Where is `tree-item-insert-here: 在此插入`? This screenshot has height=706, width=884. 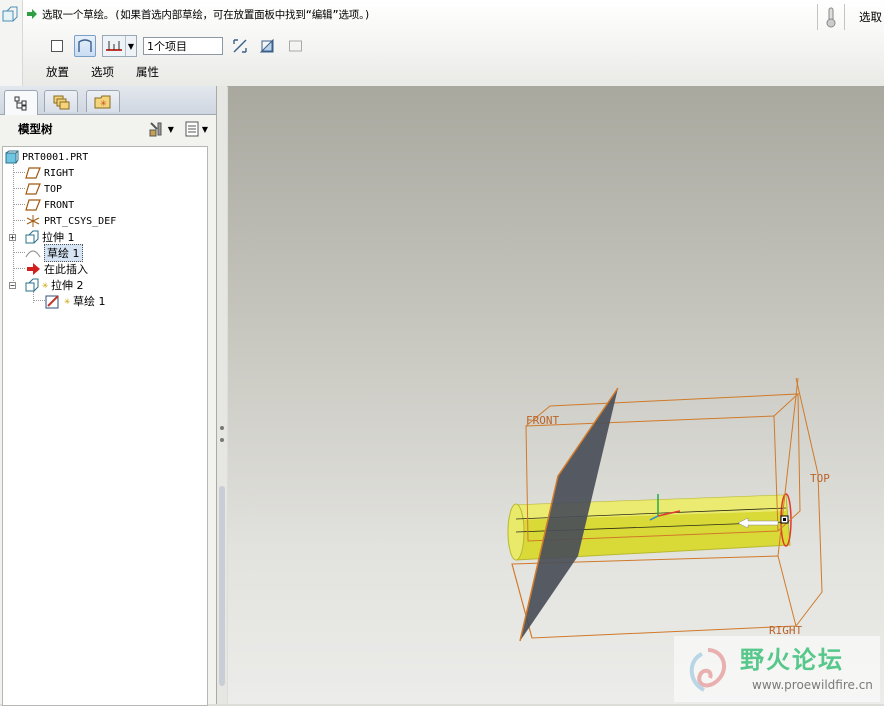 tree-item-insert-here: 在此插入 is located at coordinates (56, 269).